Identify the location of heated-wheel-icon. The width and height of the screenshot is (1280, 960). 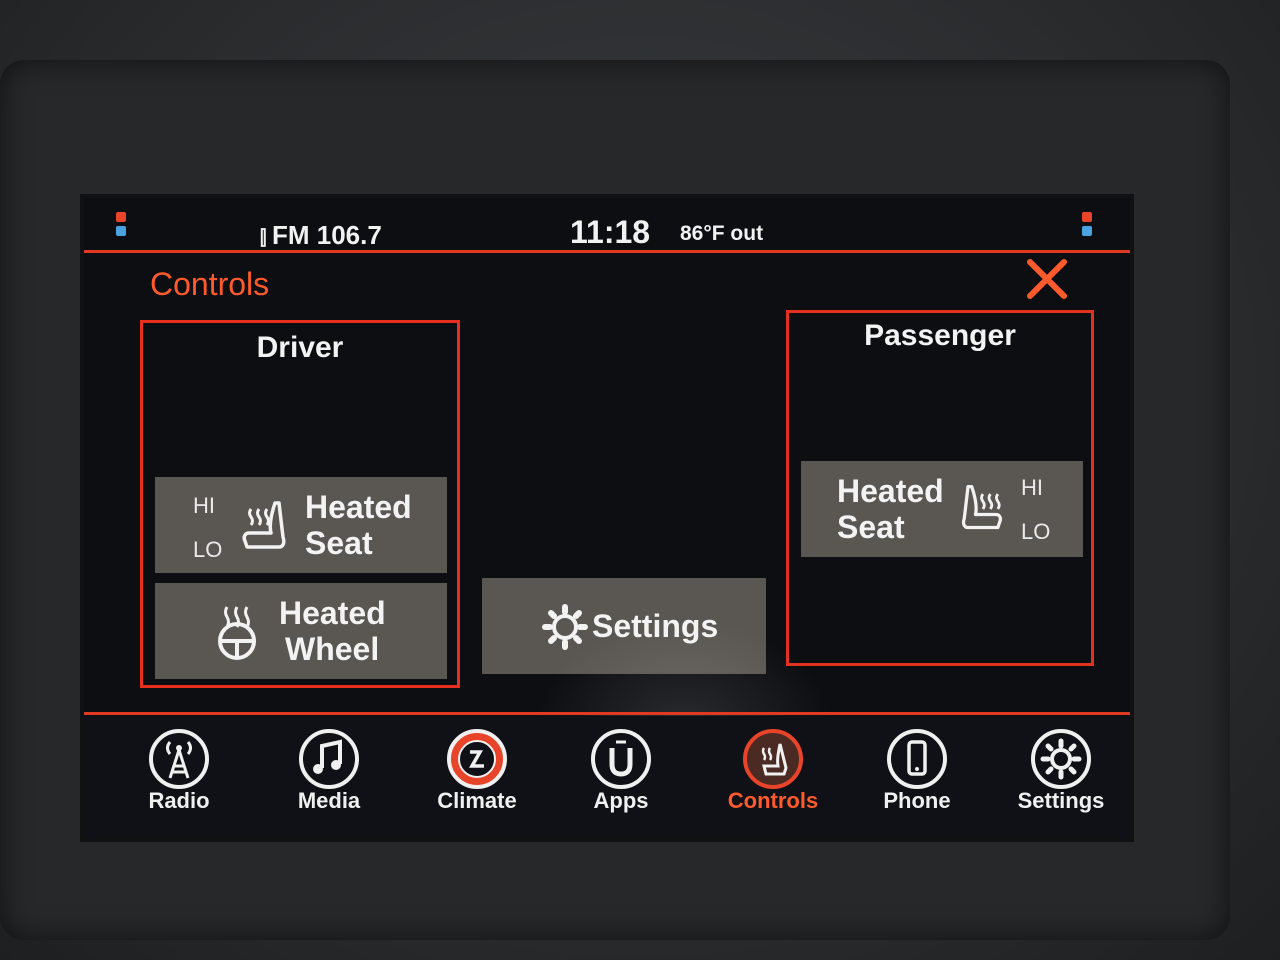
(237, 633).